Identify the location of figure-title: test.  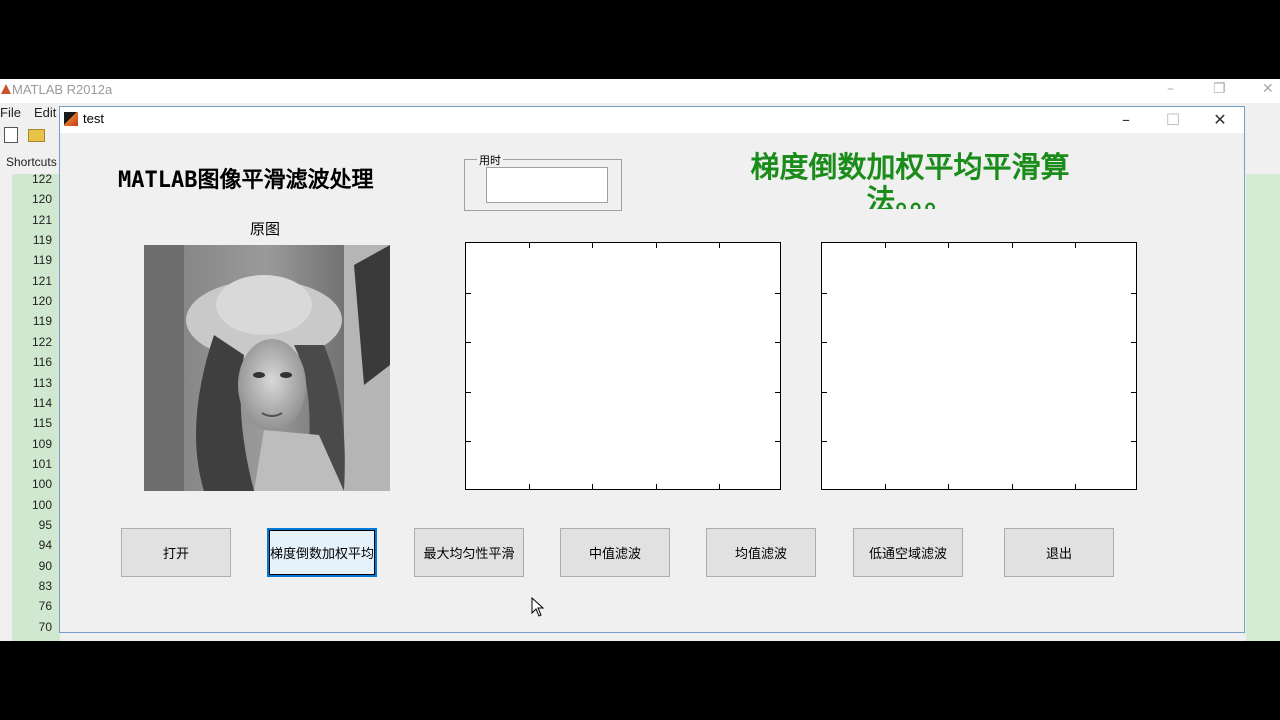
(93, 118).